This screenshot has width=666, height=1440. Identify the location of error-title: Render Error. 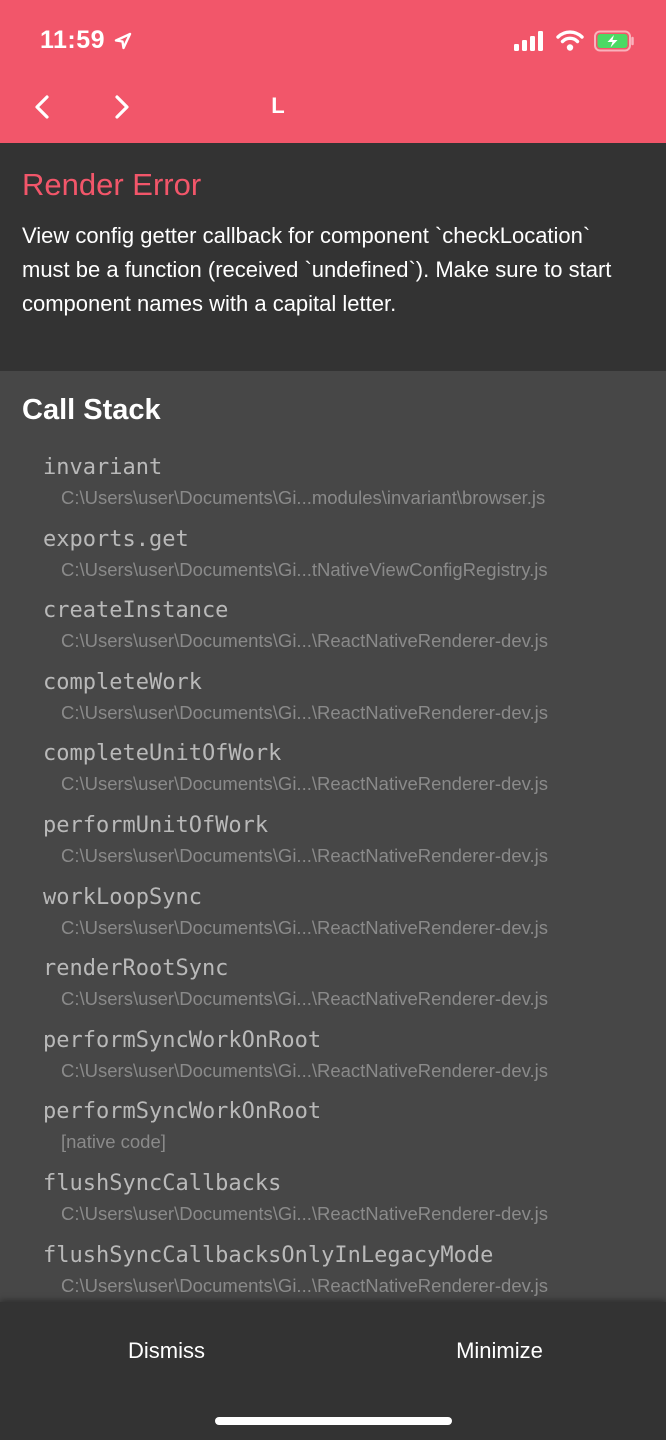
(112, 184).